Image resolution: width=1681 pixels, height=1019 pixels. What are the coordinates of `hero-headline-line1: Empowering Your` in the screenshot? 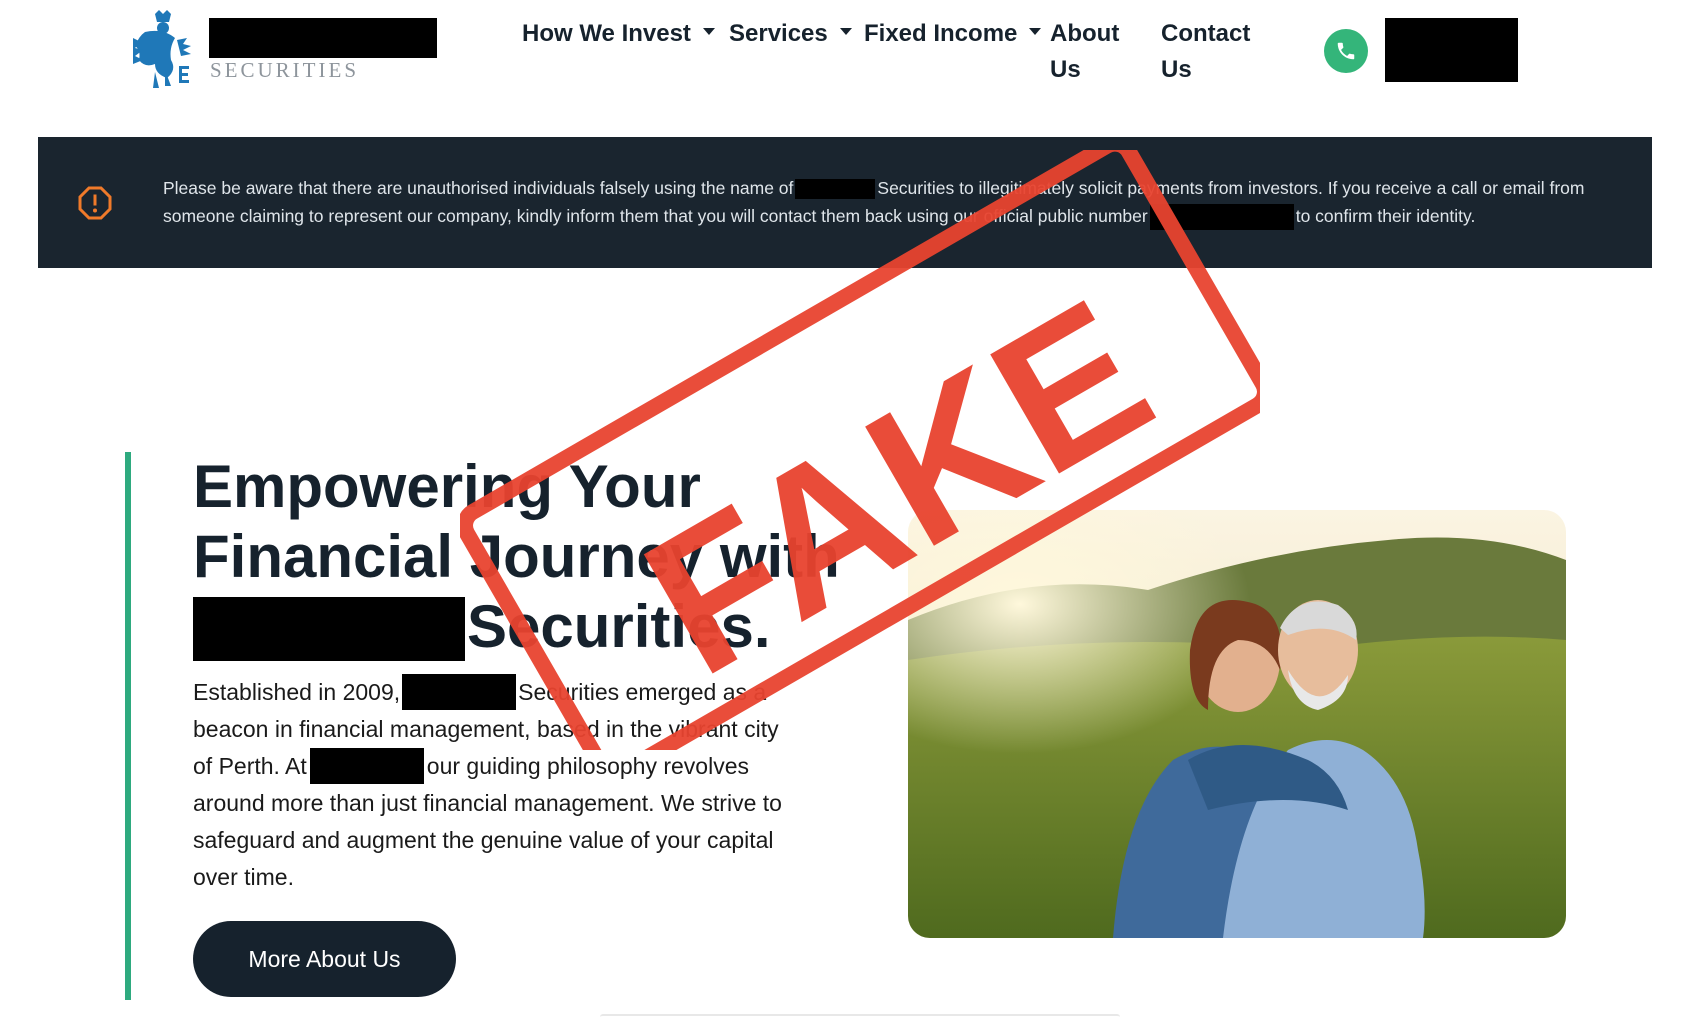 It's located at (447, 486).